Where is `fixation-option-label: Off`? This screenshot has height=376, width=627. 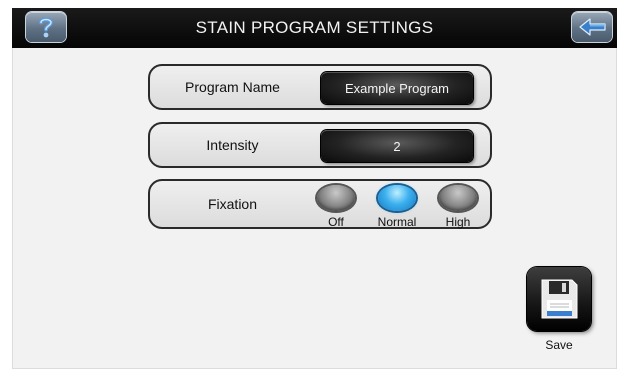
fixation-option-label: Off is located at coordinates (336, 222).